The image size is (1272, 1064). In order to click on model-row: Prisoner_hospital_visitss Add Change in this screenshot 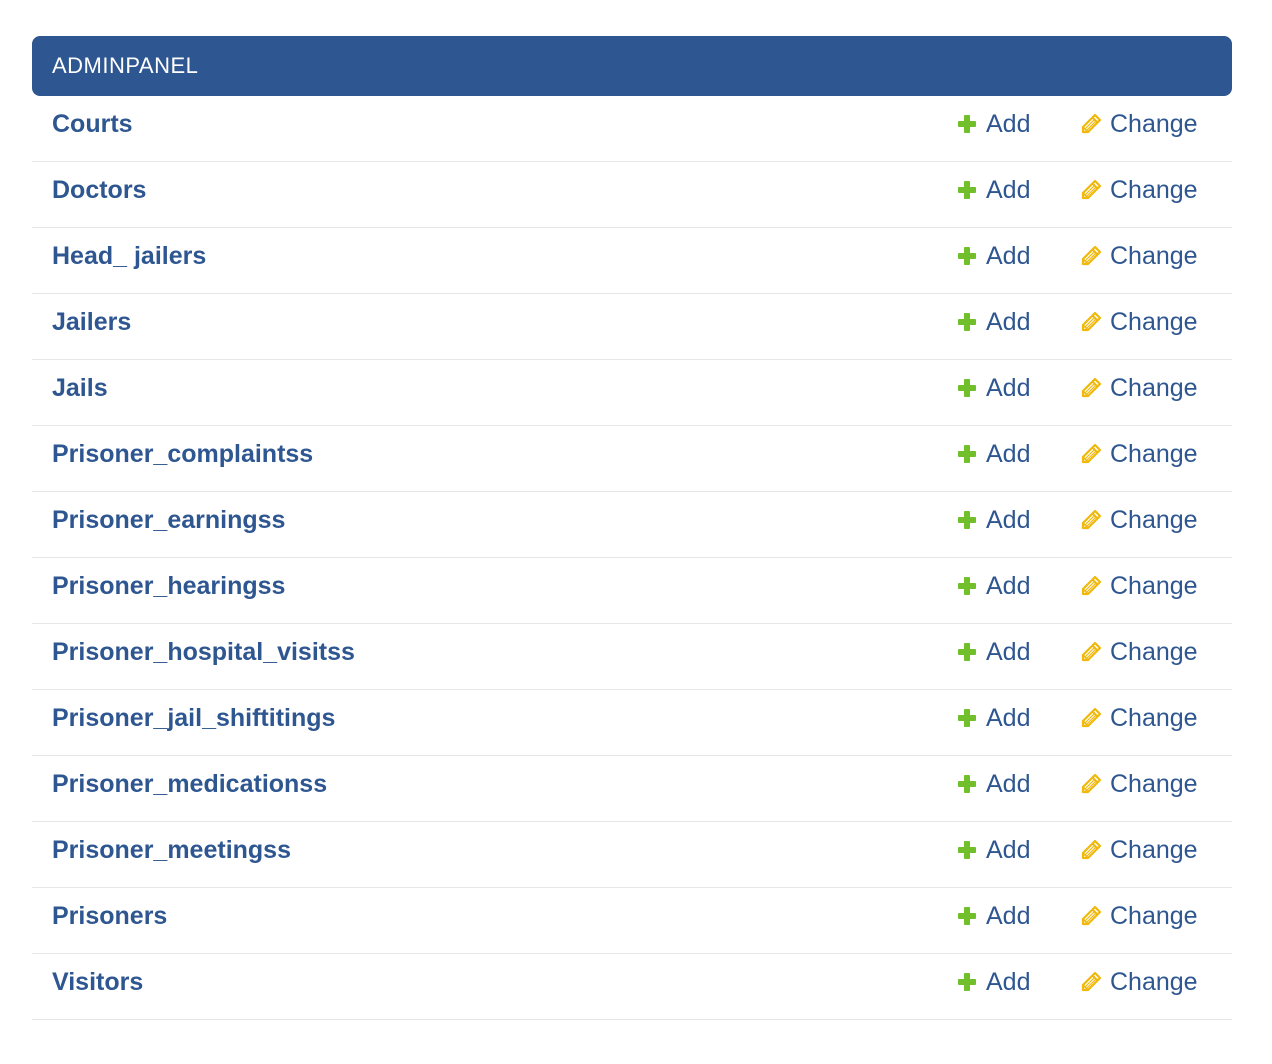, I will do `click(632, 657)`.